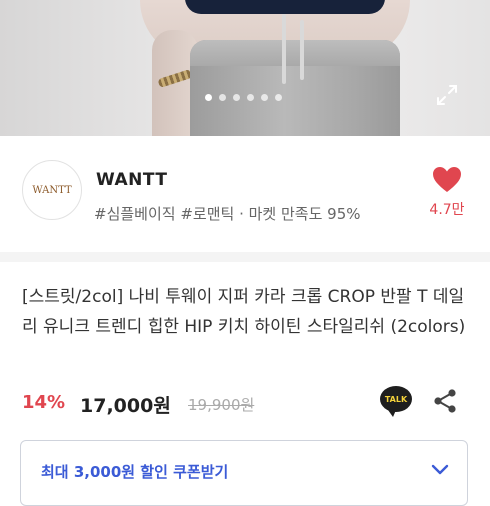  Describe the element at coordinates (447, 196) in the screenshot. I see `like-button: 4.7만` at that location.